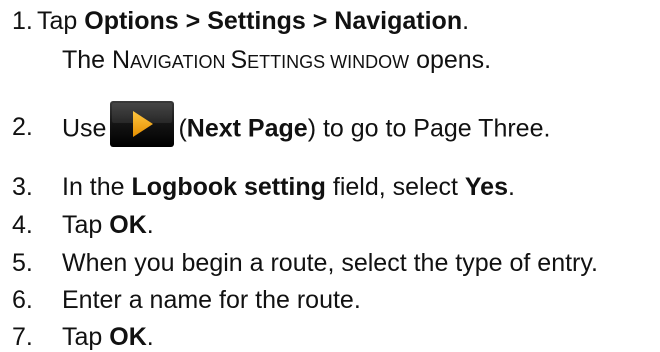 This screenshot has height=352, width=660. What do you see at coordinates (84, 128) in the screenshot?
I see `step-text-pre: Use` at bounding box center [84, 128].